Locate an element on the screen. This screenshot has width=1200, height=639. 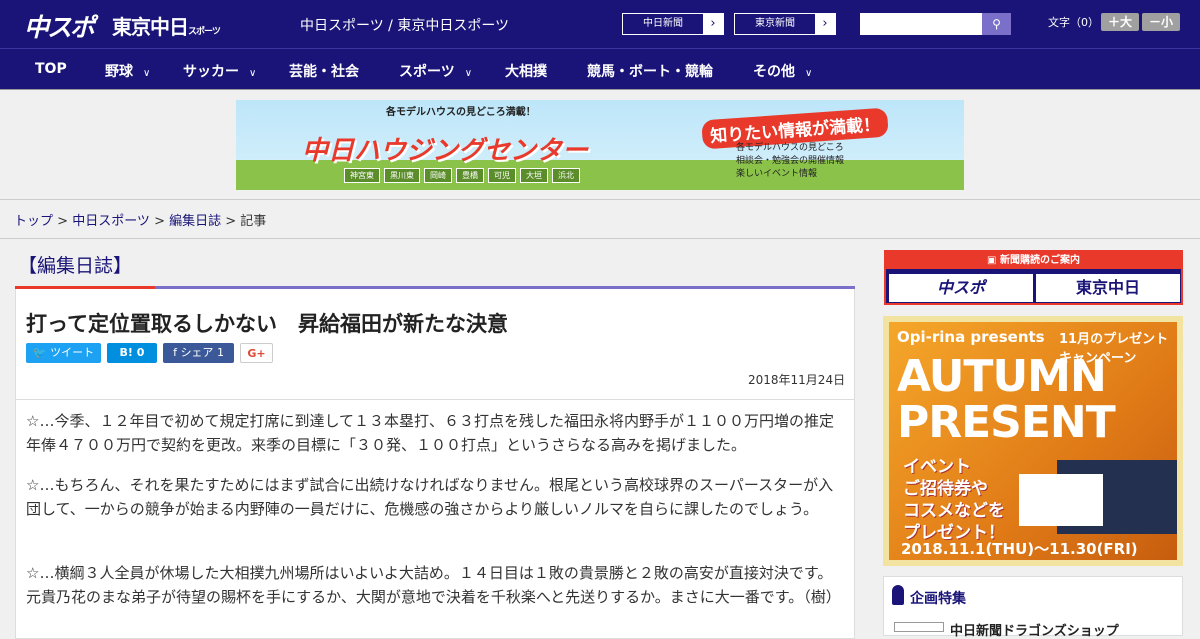
banner-tag: 可児 is located at coordinates (502, 175).